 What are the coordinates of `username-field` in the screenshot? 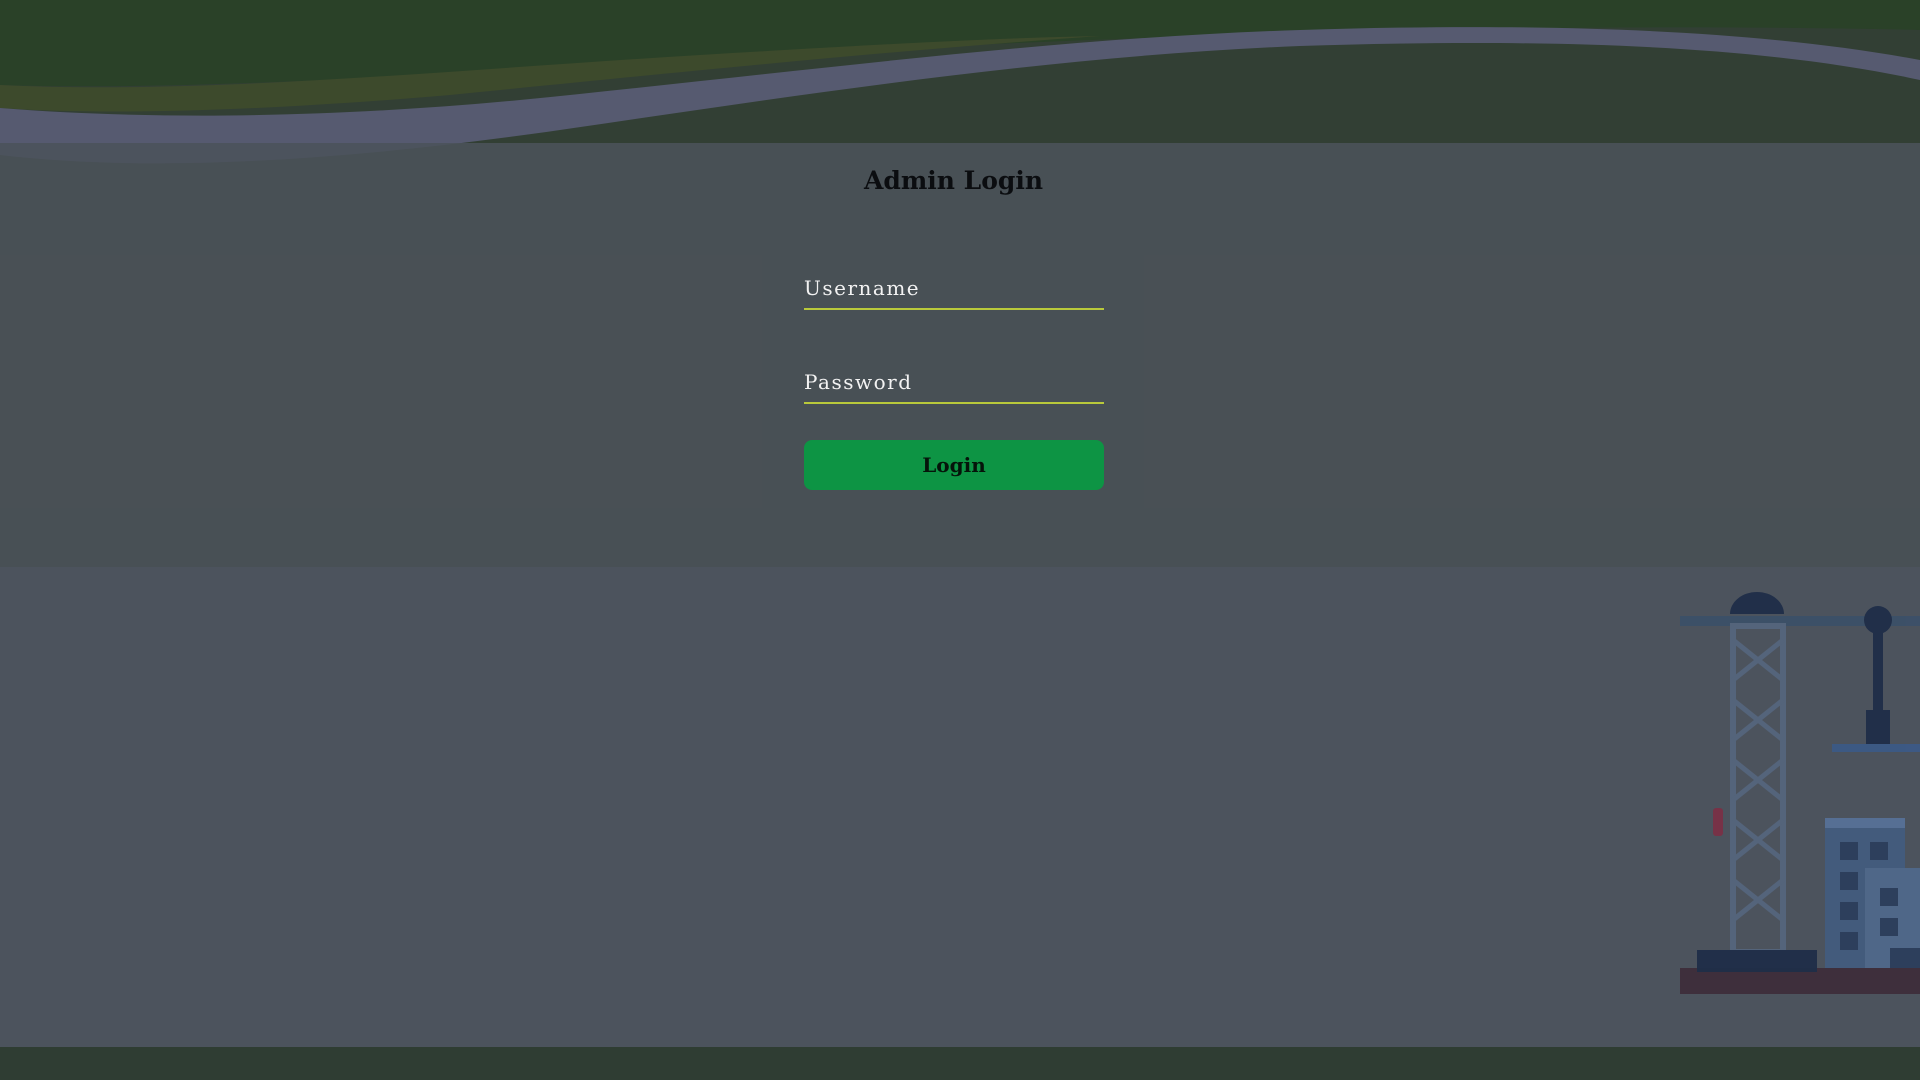 It's located at (954, 289).